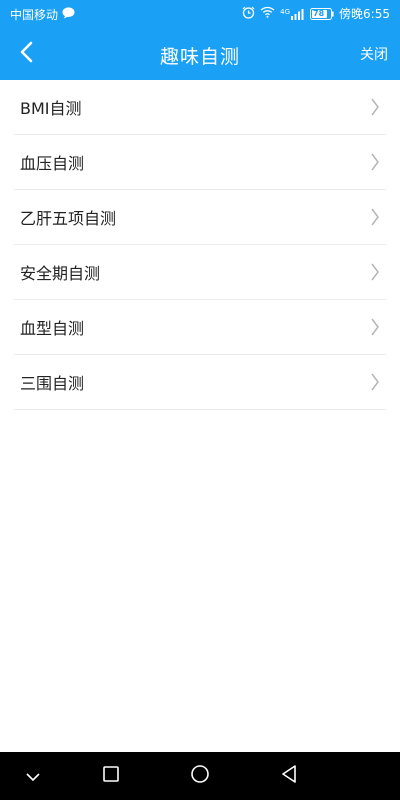  I want to click on signal-icon: 4G, so click(292, 14).